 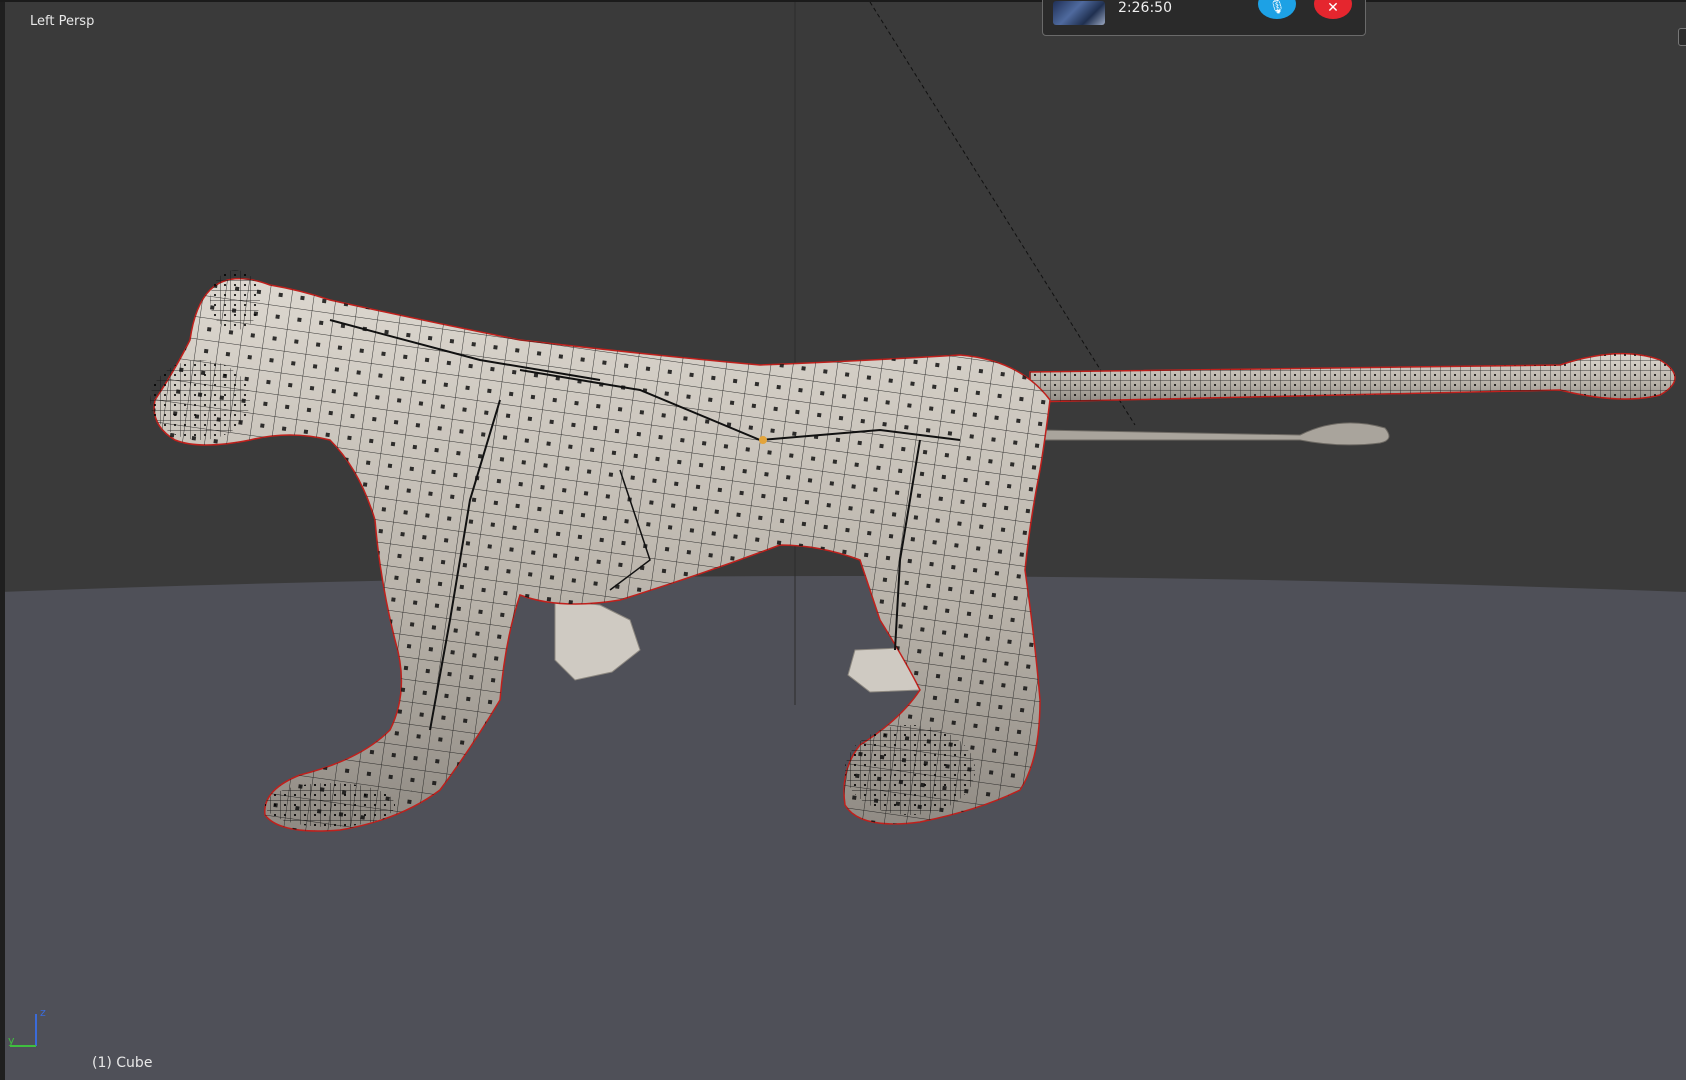 What do you see at coordinates (1204, 18) in the screenshot?
I see `screen-recorder-bar: 2:26:50 🎙 ✕` at bounding box center [1204, 18].